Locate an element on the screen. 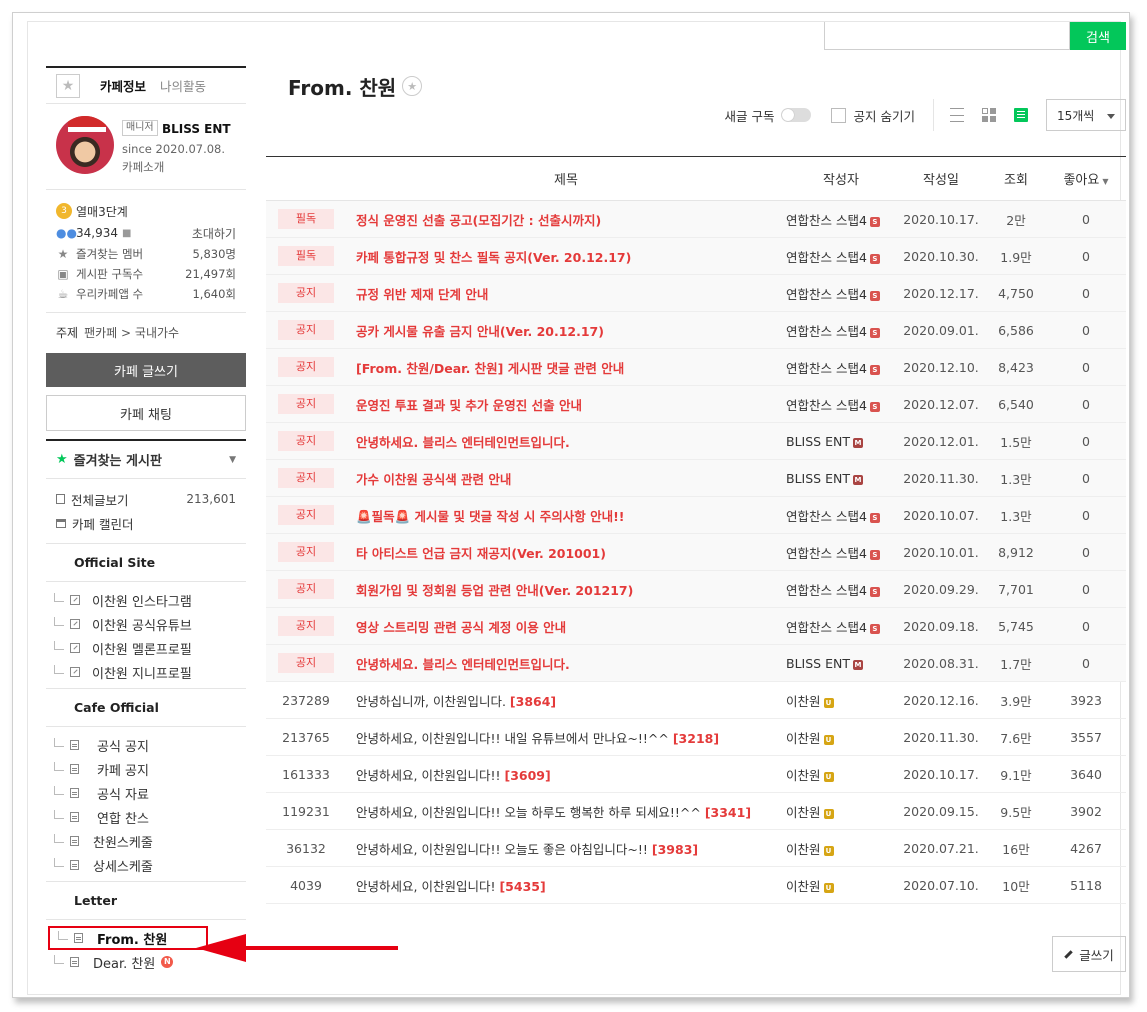 The width and height of the screenshot is (1147, 1012). list-view-icon is located at coordinates (957, 115).